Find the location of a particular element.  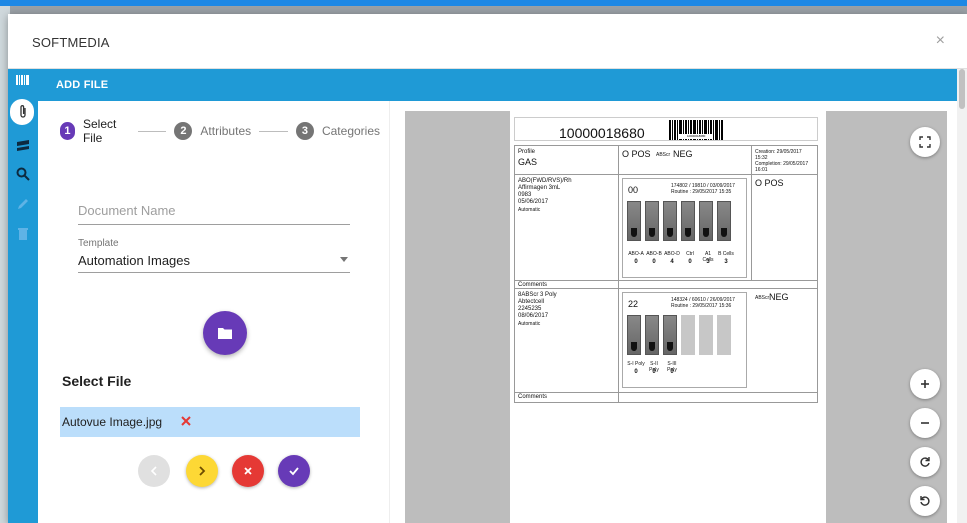

fullscreen-button is located at coordinates (925, 142).